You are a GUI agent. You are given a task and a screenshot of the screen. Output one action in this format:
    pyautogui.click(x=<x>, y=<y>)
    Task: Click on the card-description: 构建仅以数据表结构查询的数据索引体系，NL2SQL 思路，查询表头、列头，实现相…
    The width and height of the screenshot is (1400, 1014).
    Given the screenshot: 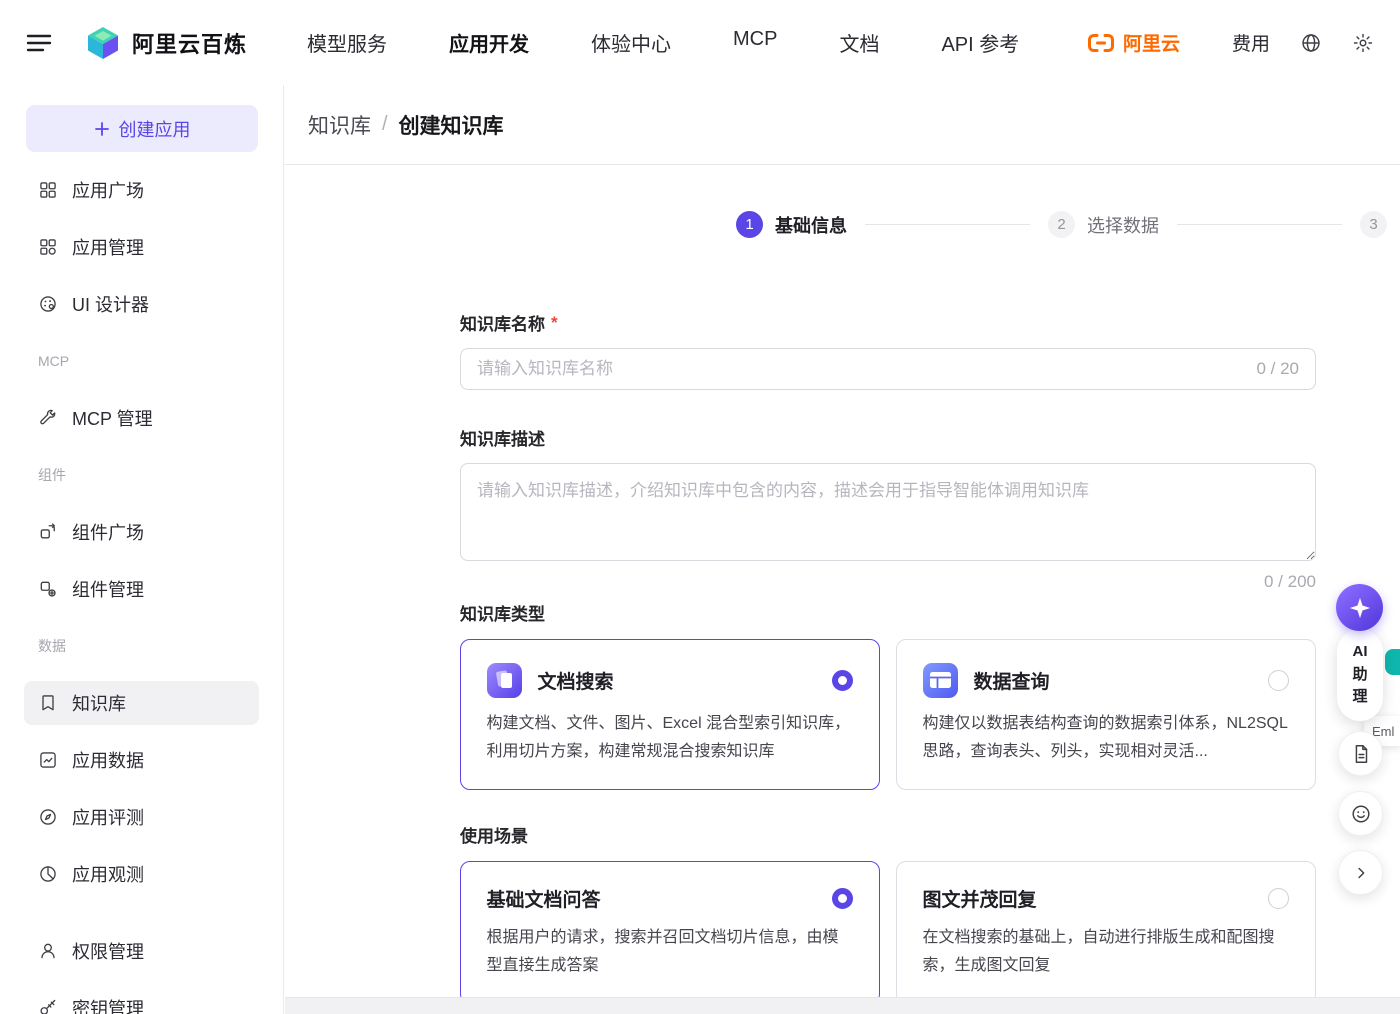 What is the action you would take?
    pyautogui.click(x=1105, y=737)
    